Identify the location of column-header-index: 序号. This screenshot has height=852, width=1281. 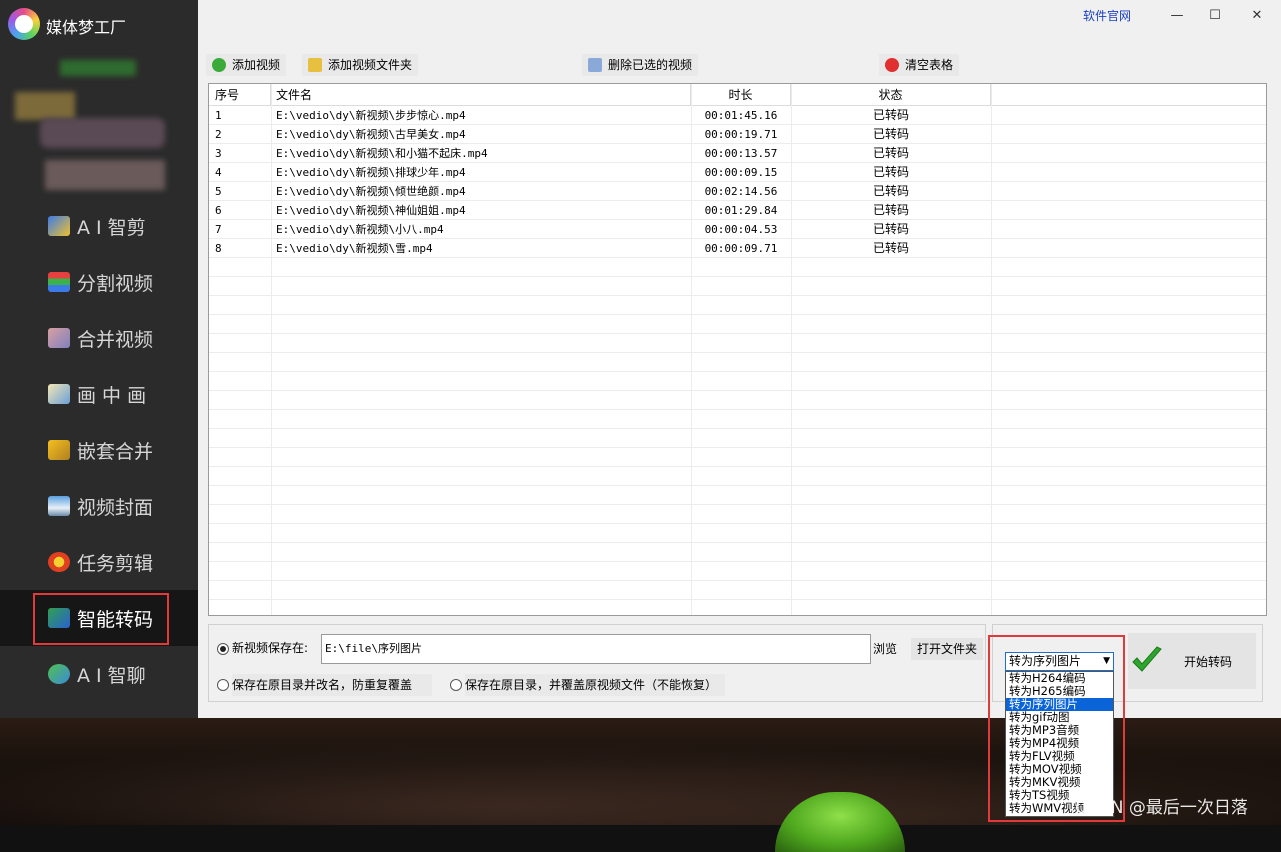
(240, 95).